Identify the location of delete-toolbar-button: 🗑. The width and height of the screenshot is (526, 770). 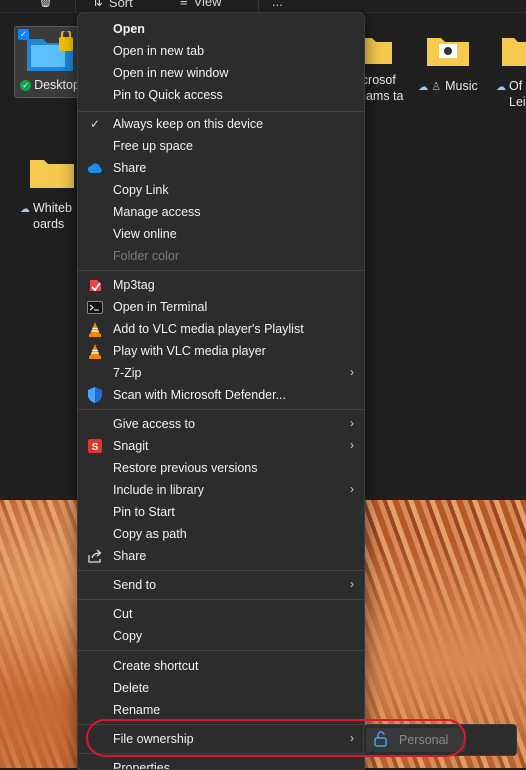
(45, 4).